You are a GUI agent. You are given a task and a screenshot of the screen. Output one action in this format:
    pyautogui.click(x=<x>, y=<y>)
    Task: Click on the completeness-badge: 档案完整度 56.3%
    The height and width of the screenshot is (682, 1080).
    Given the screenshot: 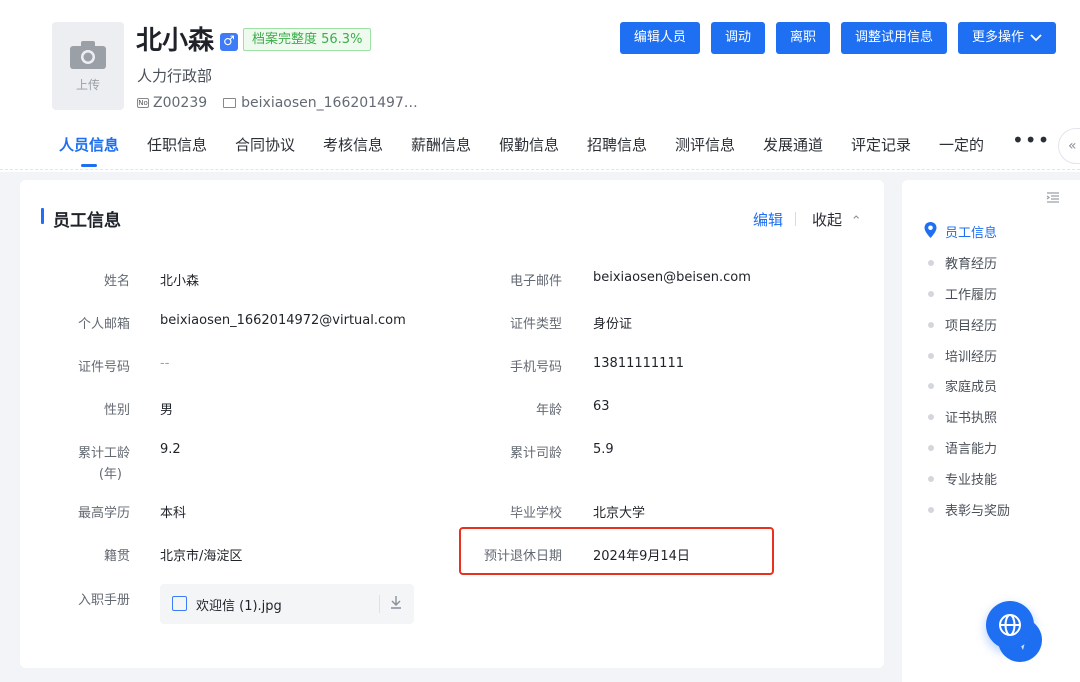 What is the action you would take?
    pyautogui.click(x=307, y=39)
    